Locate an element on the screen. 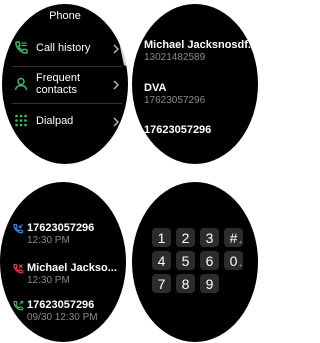 The width and height of the screenshot is (320, 343). key-digit: 5 is located at coordinates (185, 260).